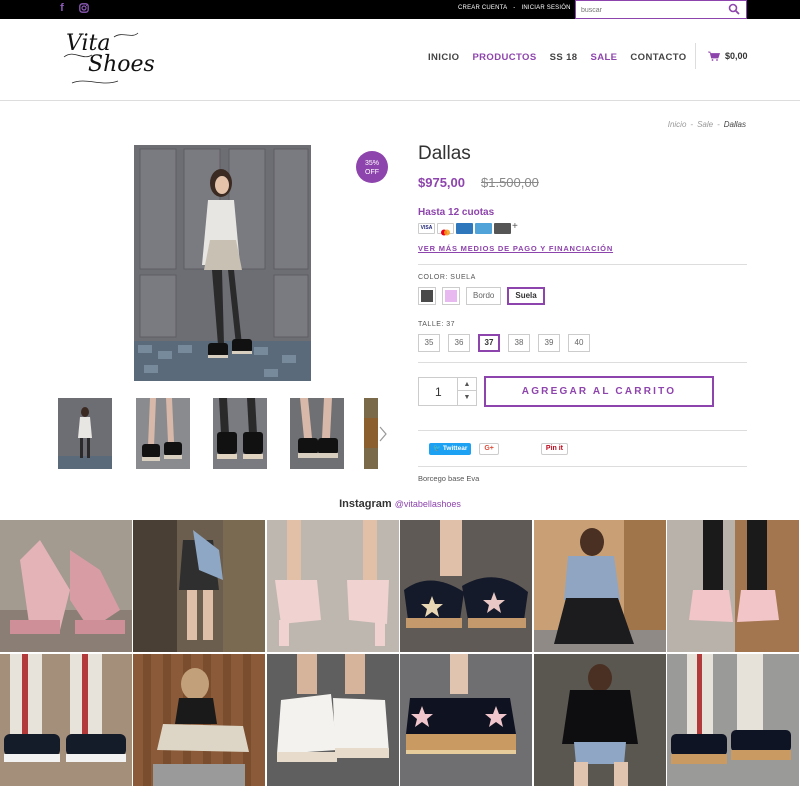  What do you see at coordinates (714, 56) in the screenshot?
I see `cart-icon` at bounding box center [714, 56].